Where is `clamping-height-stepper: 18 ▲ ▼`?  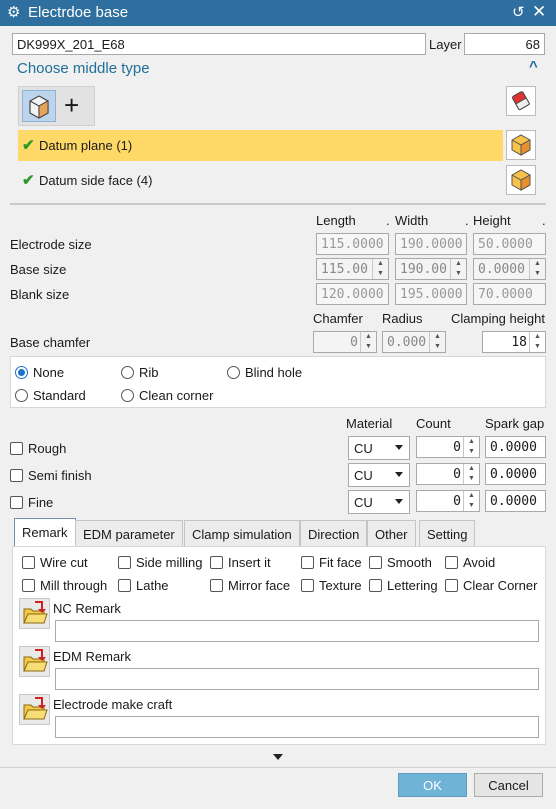
clamping-height-stepper: 18 ▲ ▼ is located at coordinates (514, 342).